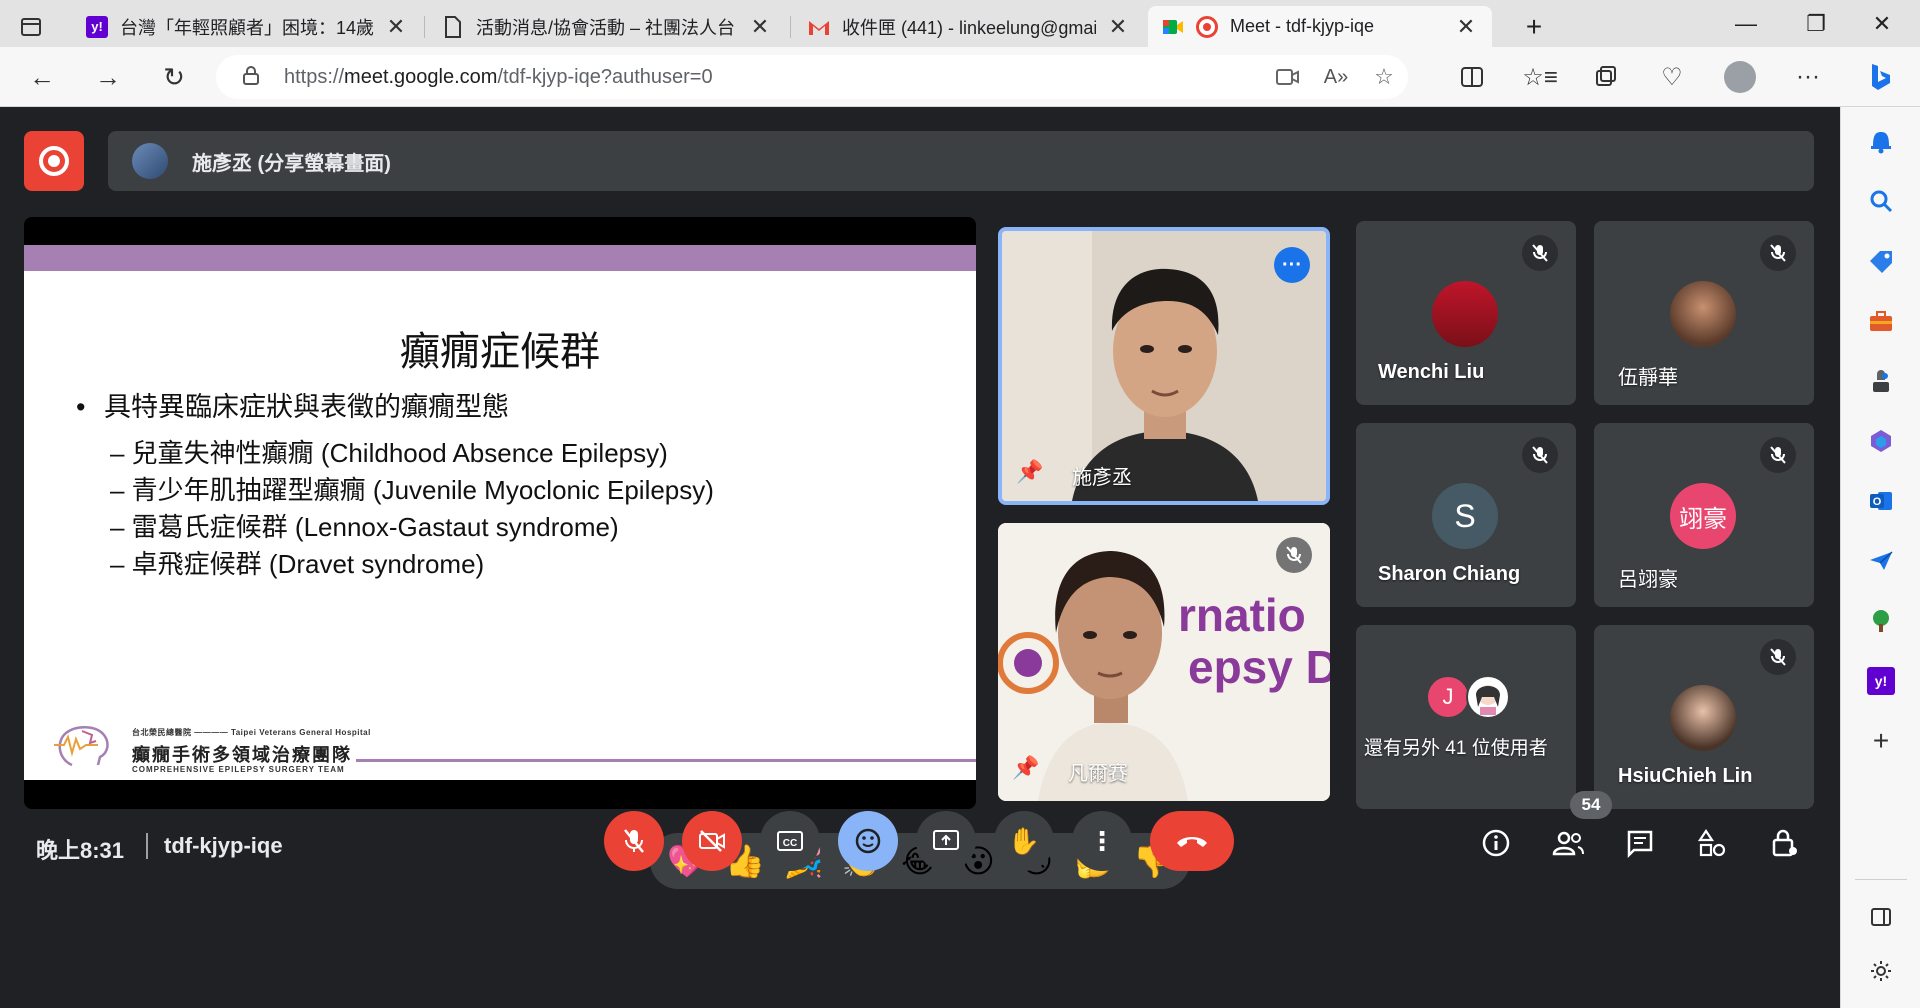 The width and height of the screenshot is (1920, 1008). Describe the element at coordinates (247, 26) in the screenshot. I see `tab-news: y! 台灣「年輕照顧者」困境：14歲 ✕` at that location.